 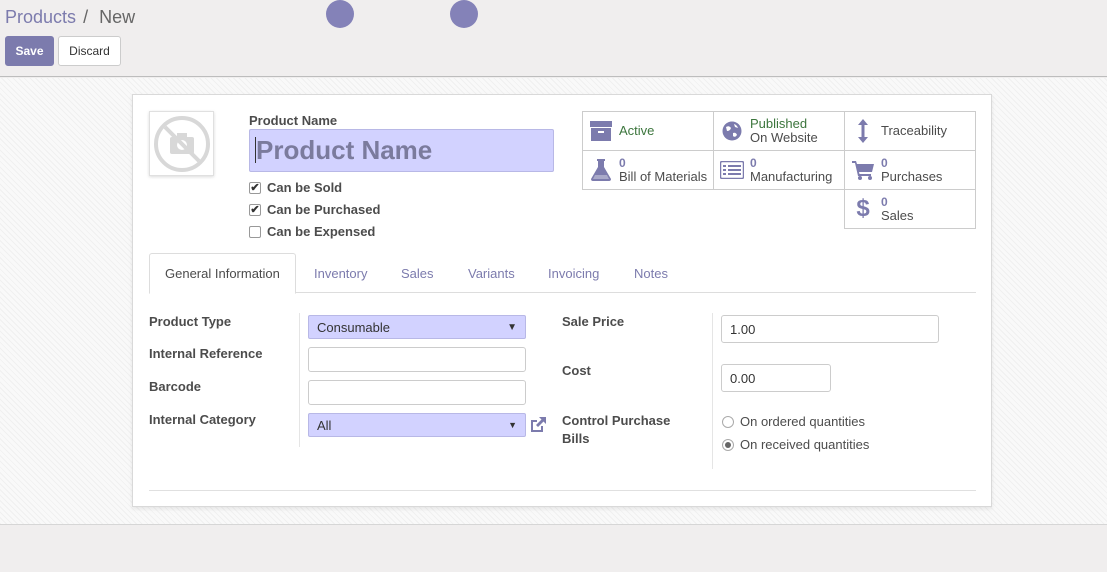 I want to click on globe-icon, so click(x=732, y=131).